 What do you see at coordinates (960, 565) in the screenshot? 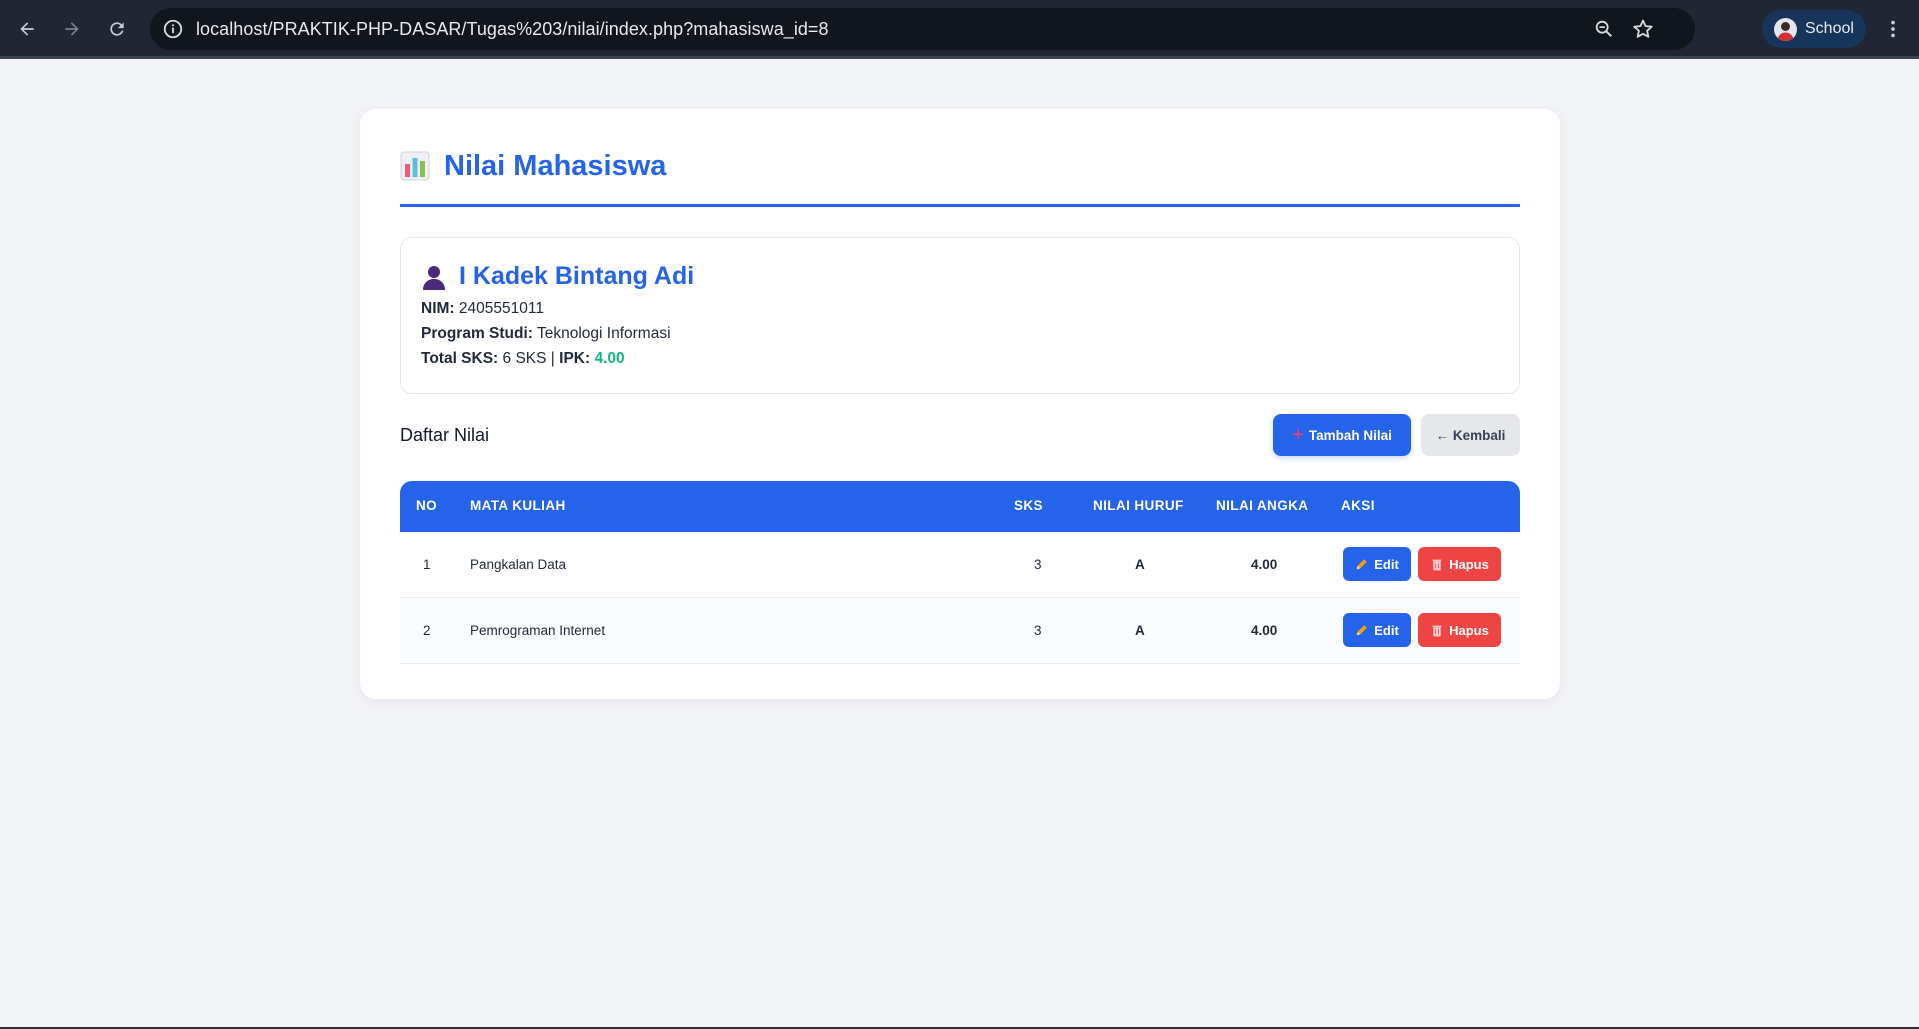
I see `table-row: 1 Pangkalan Data 3 A 4.00 Edit Hapus` at bounding box center [960, 565].